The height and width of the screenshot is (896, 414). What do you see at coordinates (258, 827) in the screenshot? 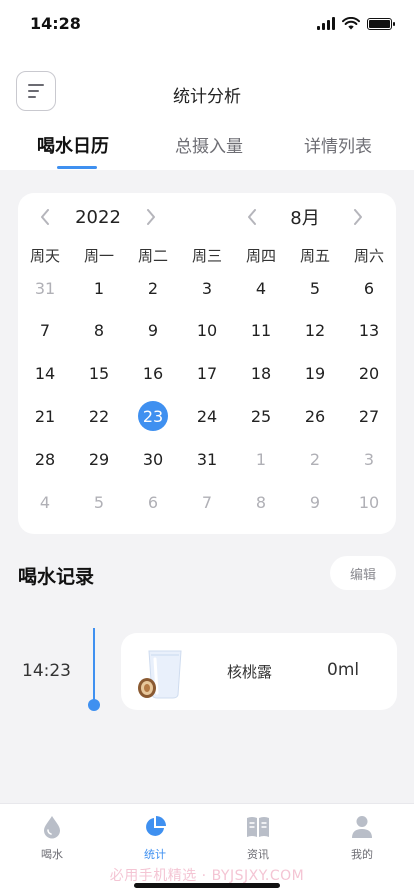
I see `book-icon` at bounding box center [258, 827].